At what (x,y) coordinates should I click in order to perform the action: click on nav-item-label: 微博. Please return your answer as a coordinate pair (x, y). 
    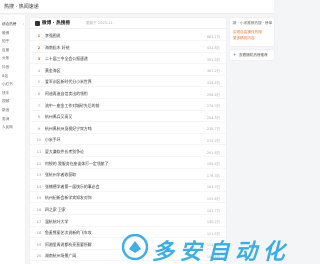
    Looking at the image, I should click on (6, 32).